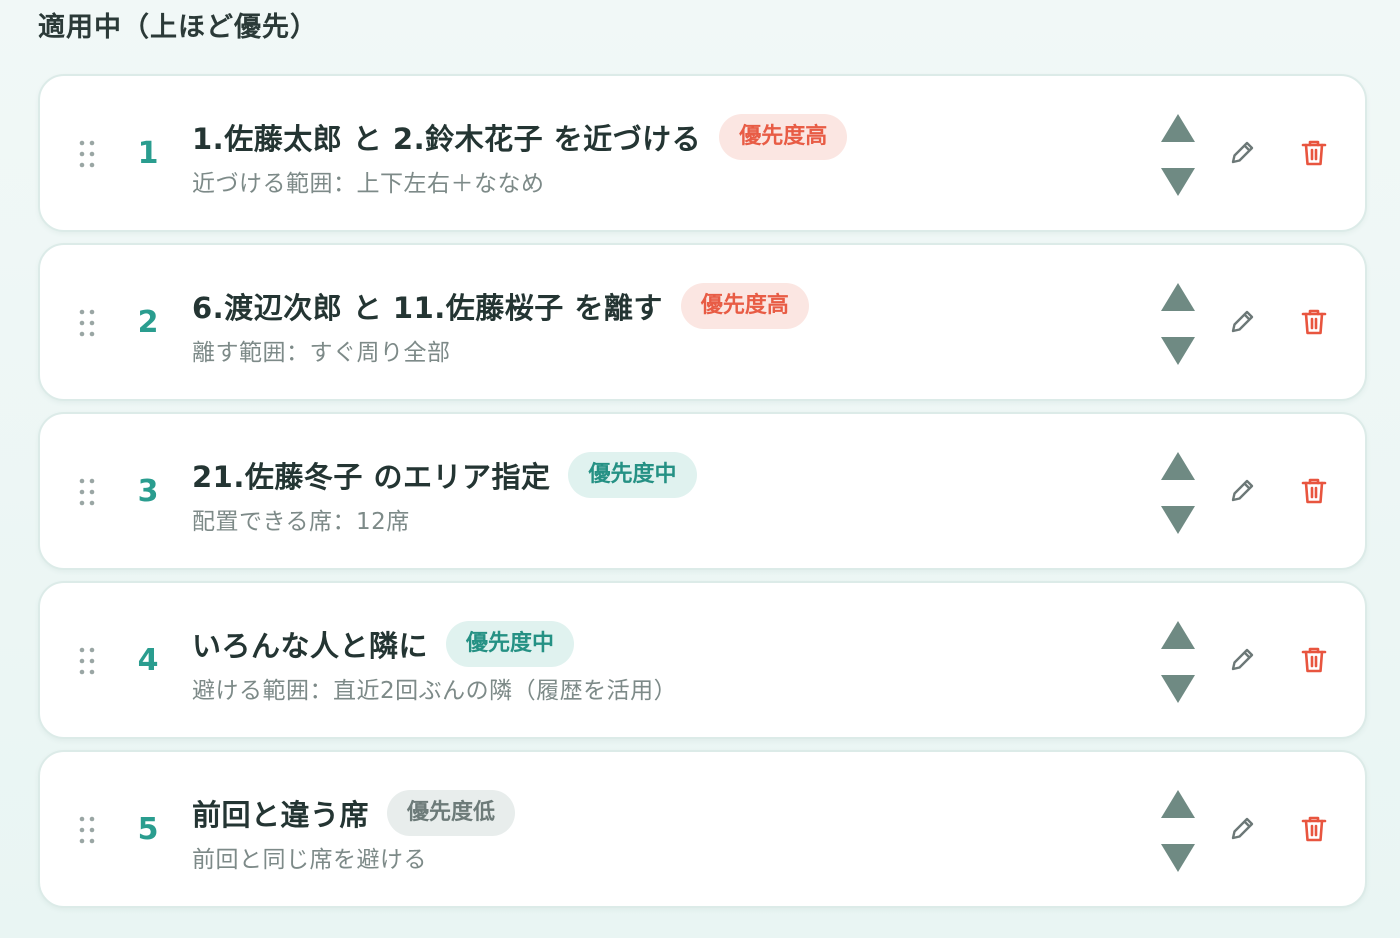  Describe the element at coordinates (309, 860) in the screenshot. I see `rule-description: 前回と同じ席を避ける` at that location.